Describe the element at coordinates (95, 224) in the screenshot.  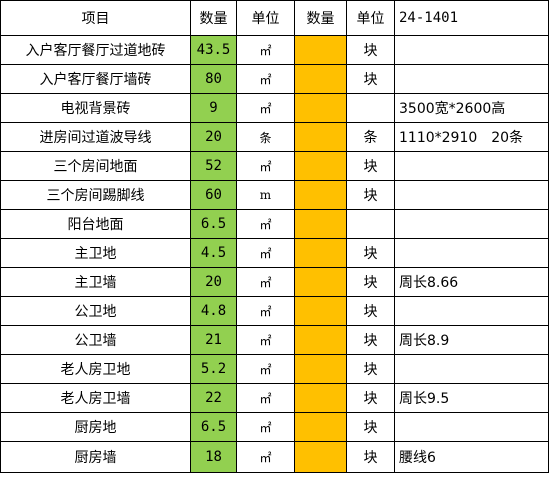
I see `cell-item-name: 阳台地面` at that location.